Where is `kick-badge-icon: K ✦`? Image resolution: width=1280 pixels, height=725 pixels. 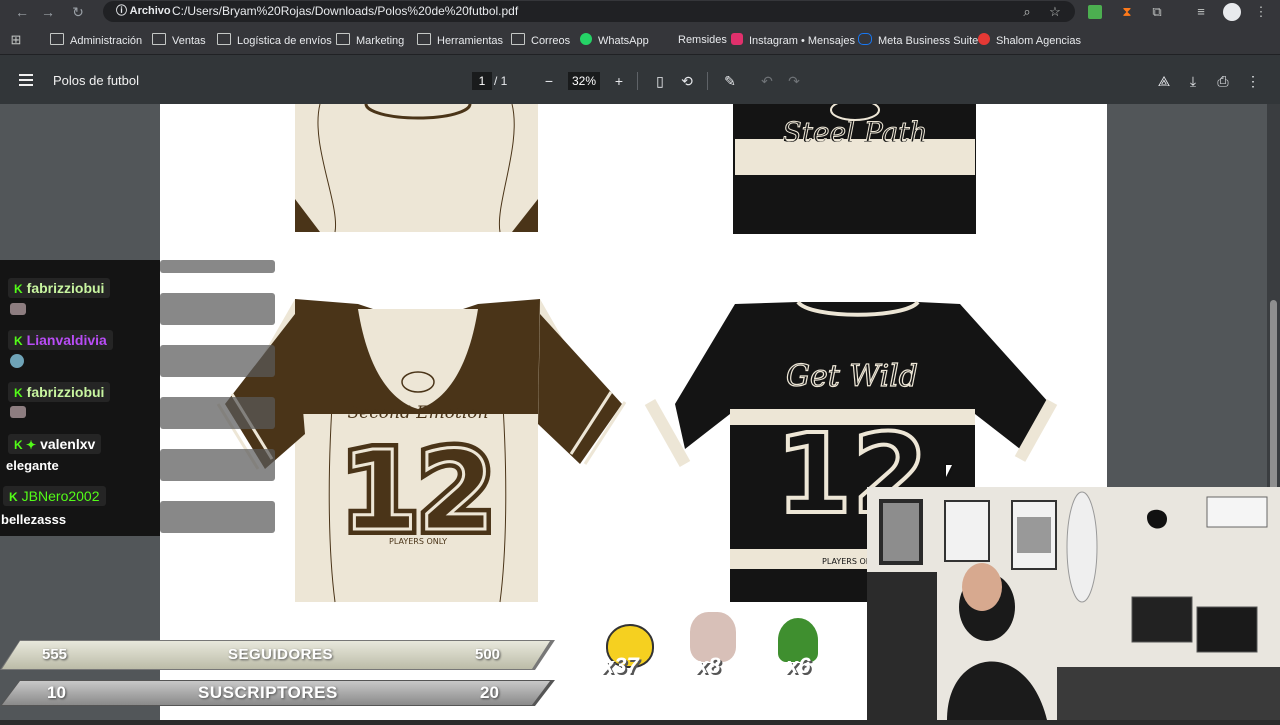 kick-badge-icon: K ✦ is located at coordinates (25, 445).